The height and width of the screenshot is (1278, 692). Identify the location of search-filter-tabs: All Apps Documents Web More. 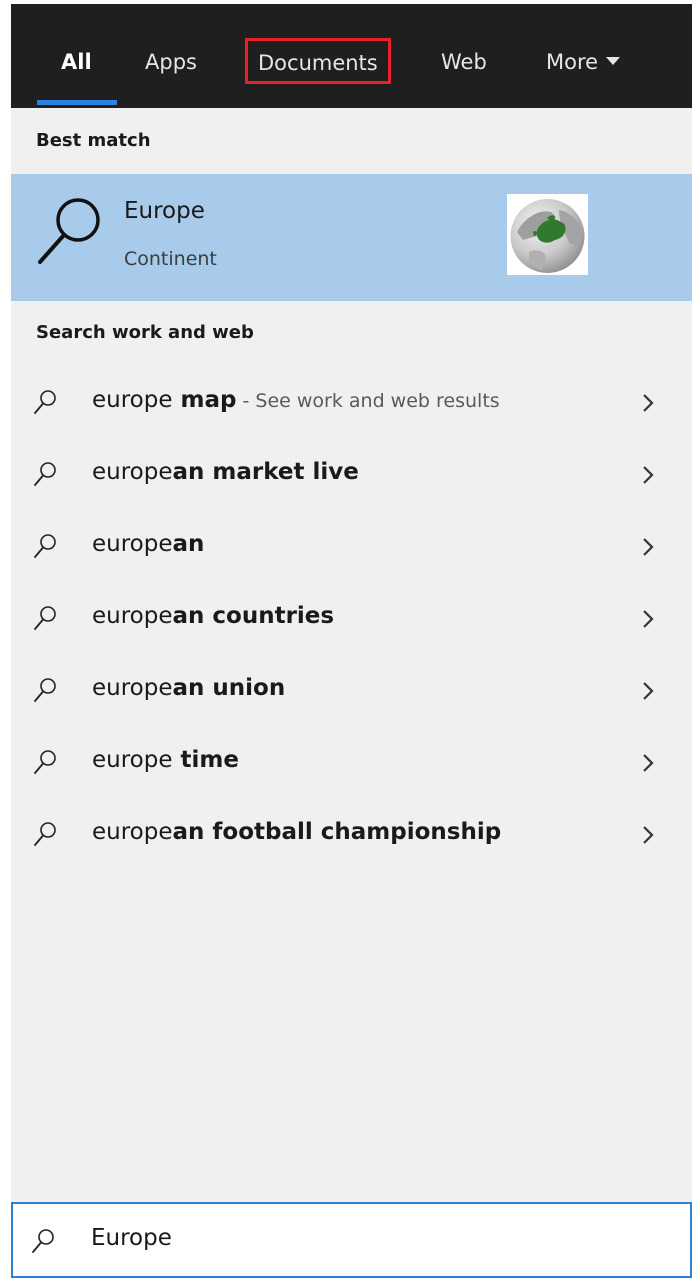
(351, 56).